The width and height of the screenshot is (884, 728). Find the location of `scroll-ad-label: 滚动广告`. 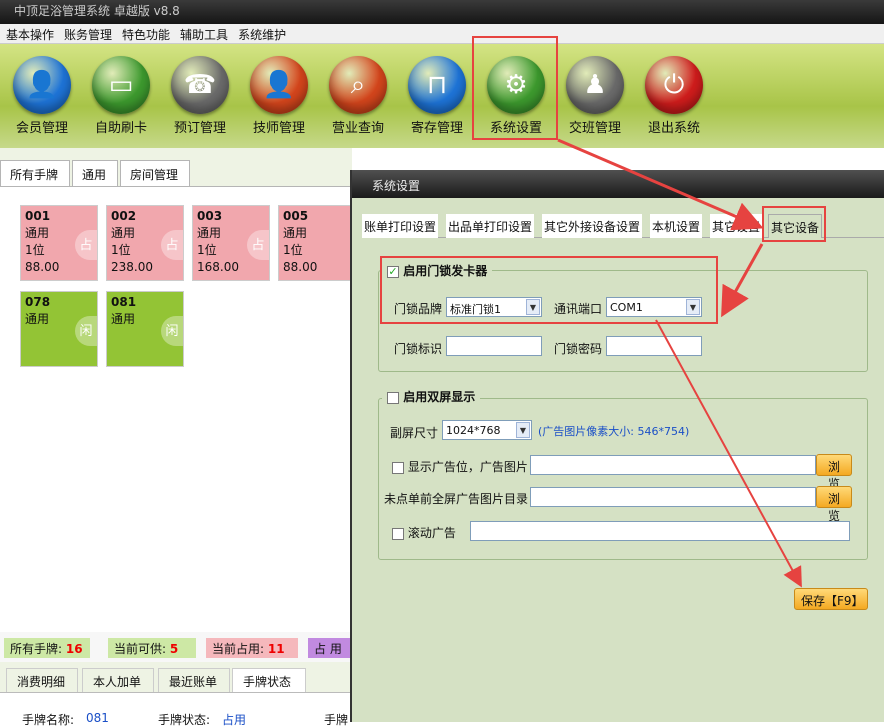

scroll-ad-label: 滚动广告 is located at coordinates (424, 532).